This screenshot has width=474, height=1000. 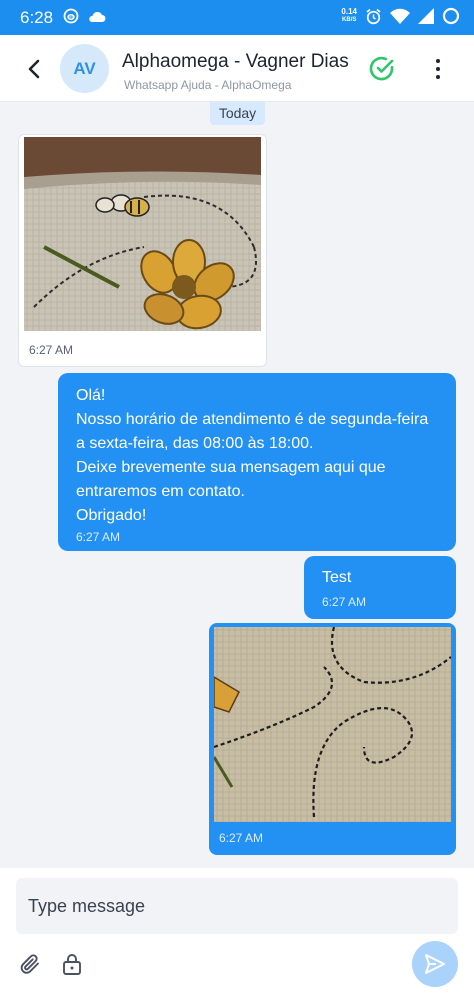 I want to click on paperclip-icon, so click(x=29, y=964).